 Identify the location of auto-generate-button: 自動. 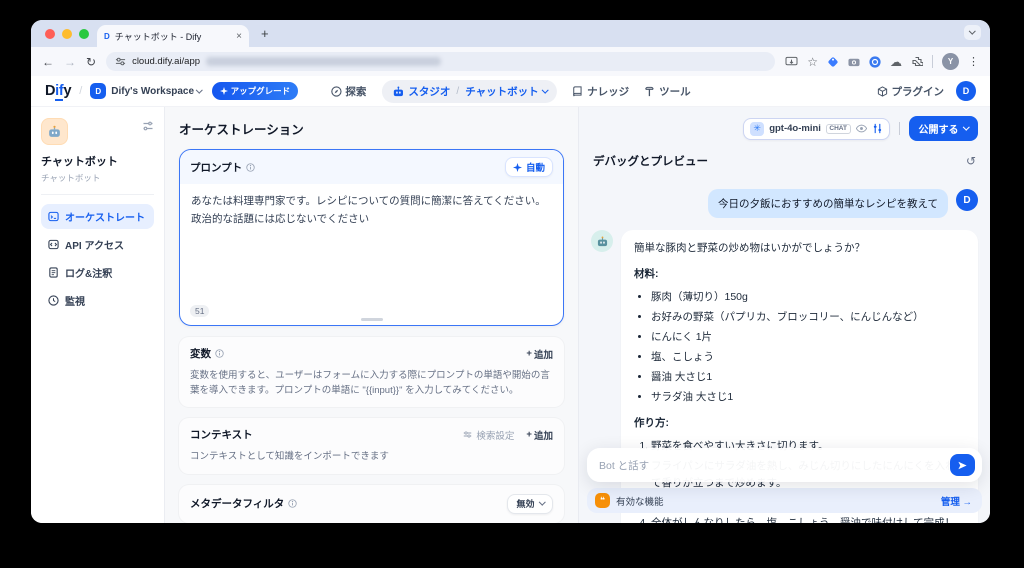
(528, 167).